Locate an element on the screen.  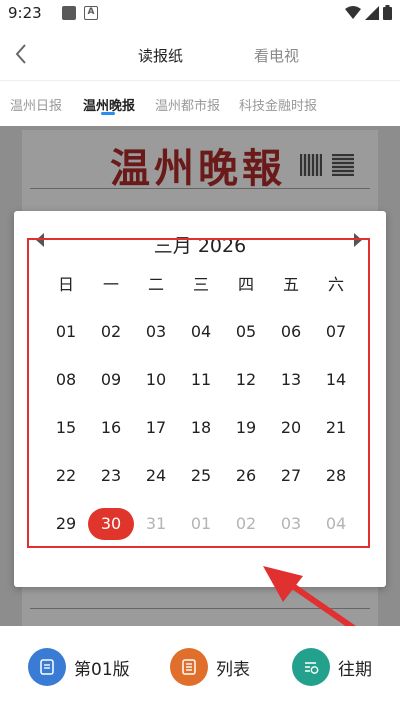
signal-icon is located at coordinates (372, 12).